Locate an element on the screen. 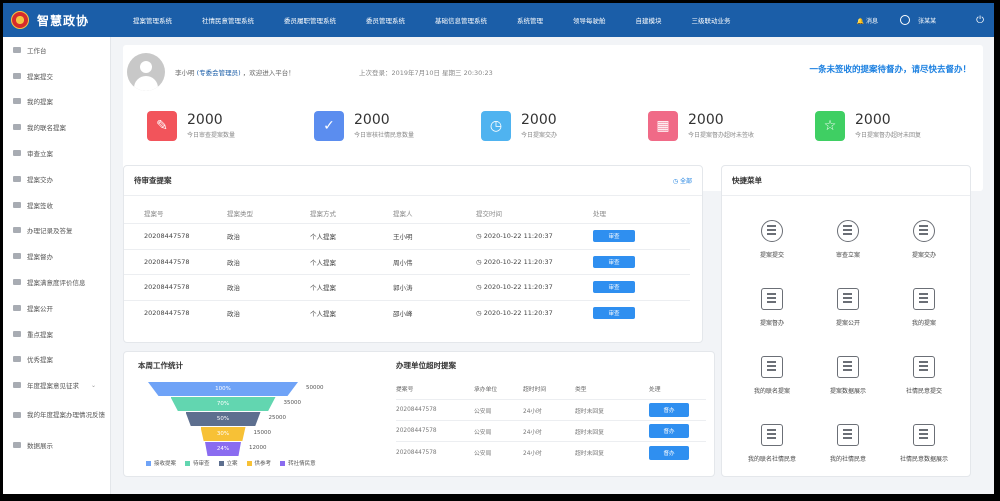 The height and width of the screenshot is (501, 1000). sidebar-item: 审查立案 is located at coordinates (56, 153).